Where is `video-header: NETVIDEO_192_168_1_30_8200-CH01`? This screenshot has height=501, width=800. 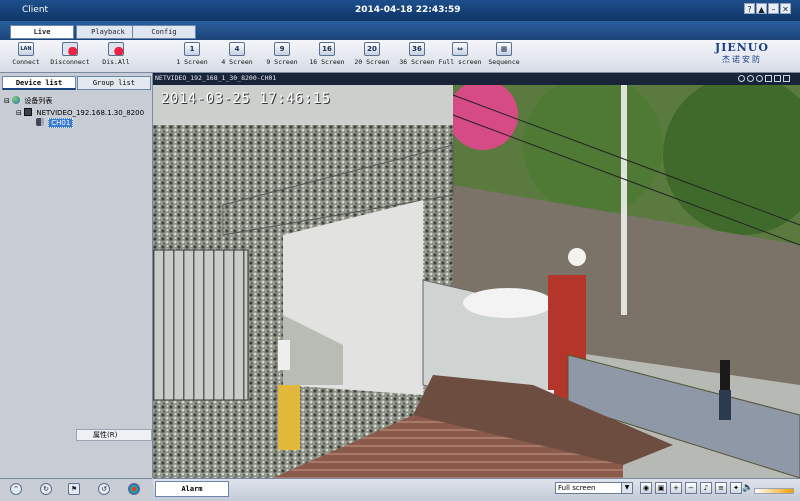 video-header: NETVIDEO_192_168_1_30_8200-CH01 is located at coordinates (476, 79).